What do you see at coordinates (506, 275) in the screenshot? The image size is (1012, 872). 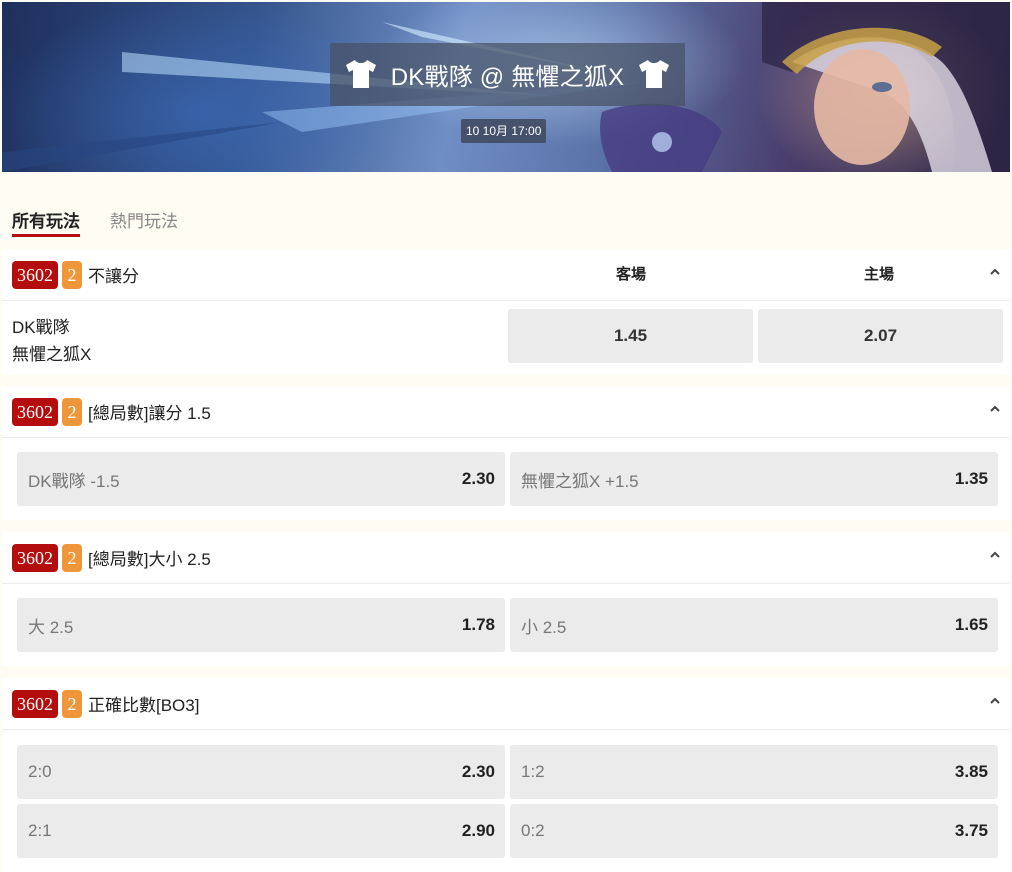 I see `market-header: 3602 2 不讓分 客場 主場` at bounding box center [506, 275].